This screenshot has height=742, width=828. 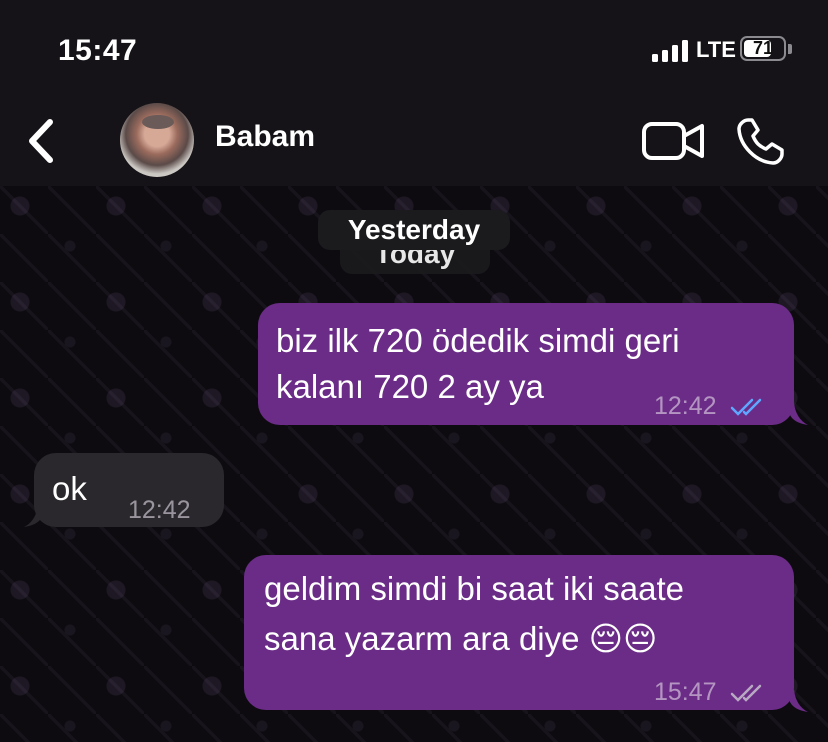 I want to click on network-type: LTE, so click(x=716, y=49).